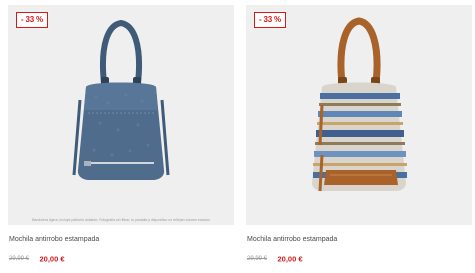 Image resolution: width=475 pixels, height=273 pixels. Describe the element at coordinates (121, 99) in the screenshot. I see `denim-backpack-image` at that location.